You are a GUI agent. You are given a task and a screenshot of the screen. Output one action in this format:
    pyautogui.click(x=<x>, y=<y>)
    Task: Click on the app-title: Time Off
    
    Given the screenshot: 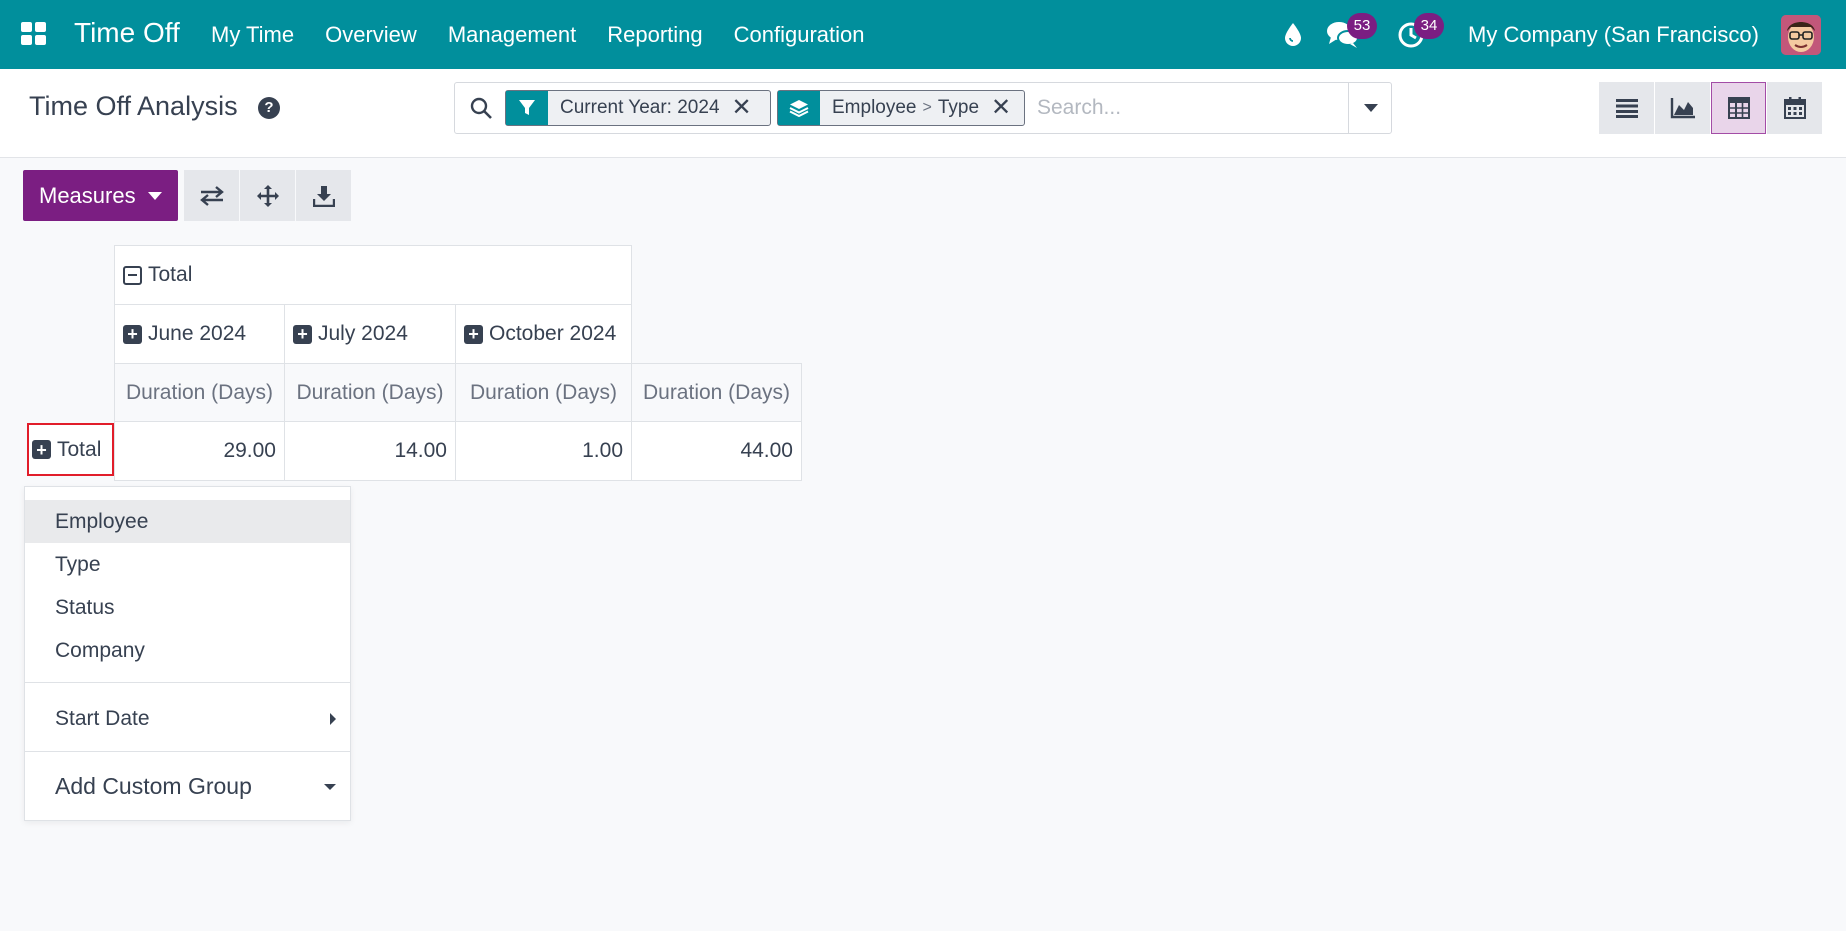 What is the action you would take?
    pyautogui.click(x=127, y=33)
    